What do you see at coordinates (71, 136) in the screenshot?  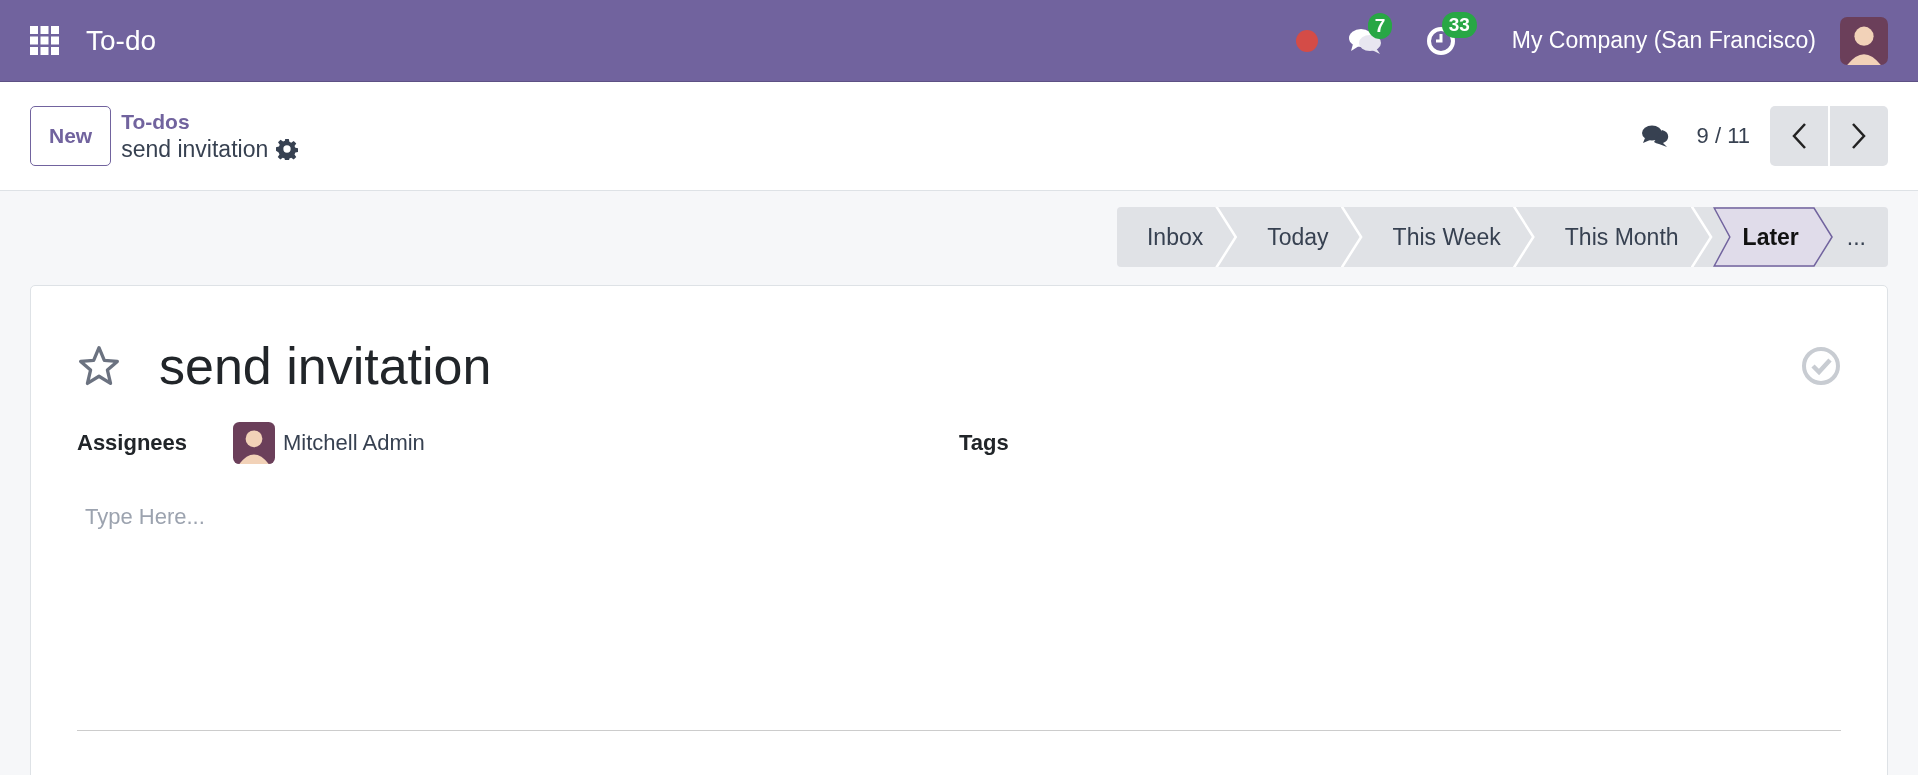 I see `new-button: New` at bounding box center [71, 136].